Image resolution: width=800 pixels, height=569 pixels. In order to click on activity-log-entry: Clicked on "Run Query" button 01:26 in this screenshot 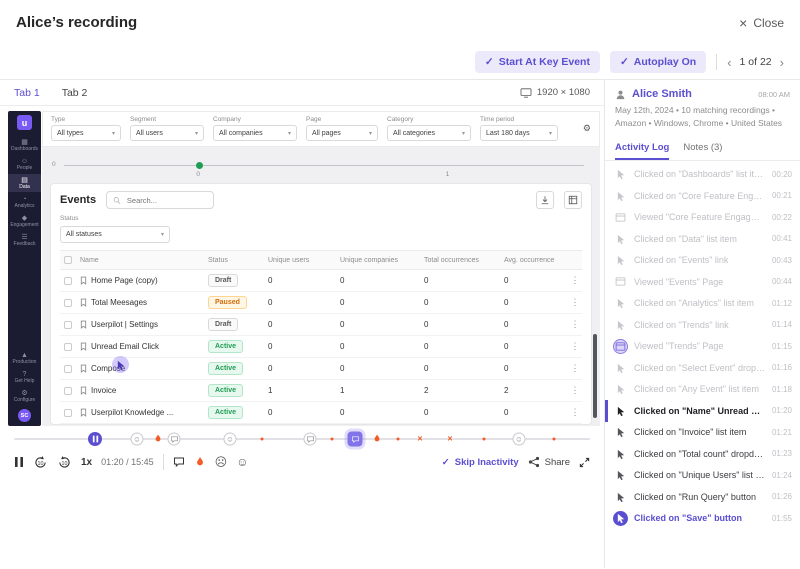, I will do `click(702, 497)`.